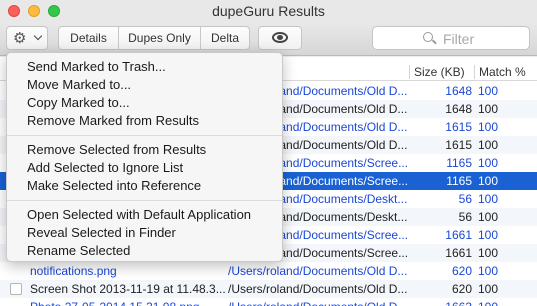 This screenshot has height=306, width=537. I want to click on size-cell: 1663, so click(442, 303).